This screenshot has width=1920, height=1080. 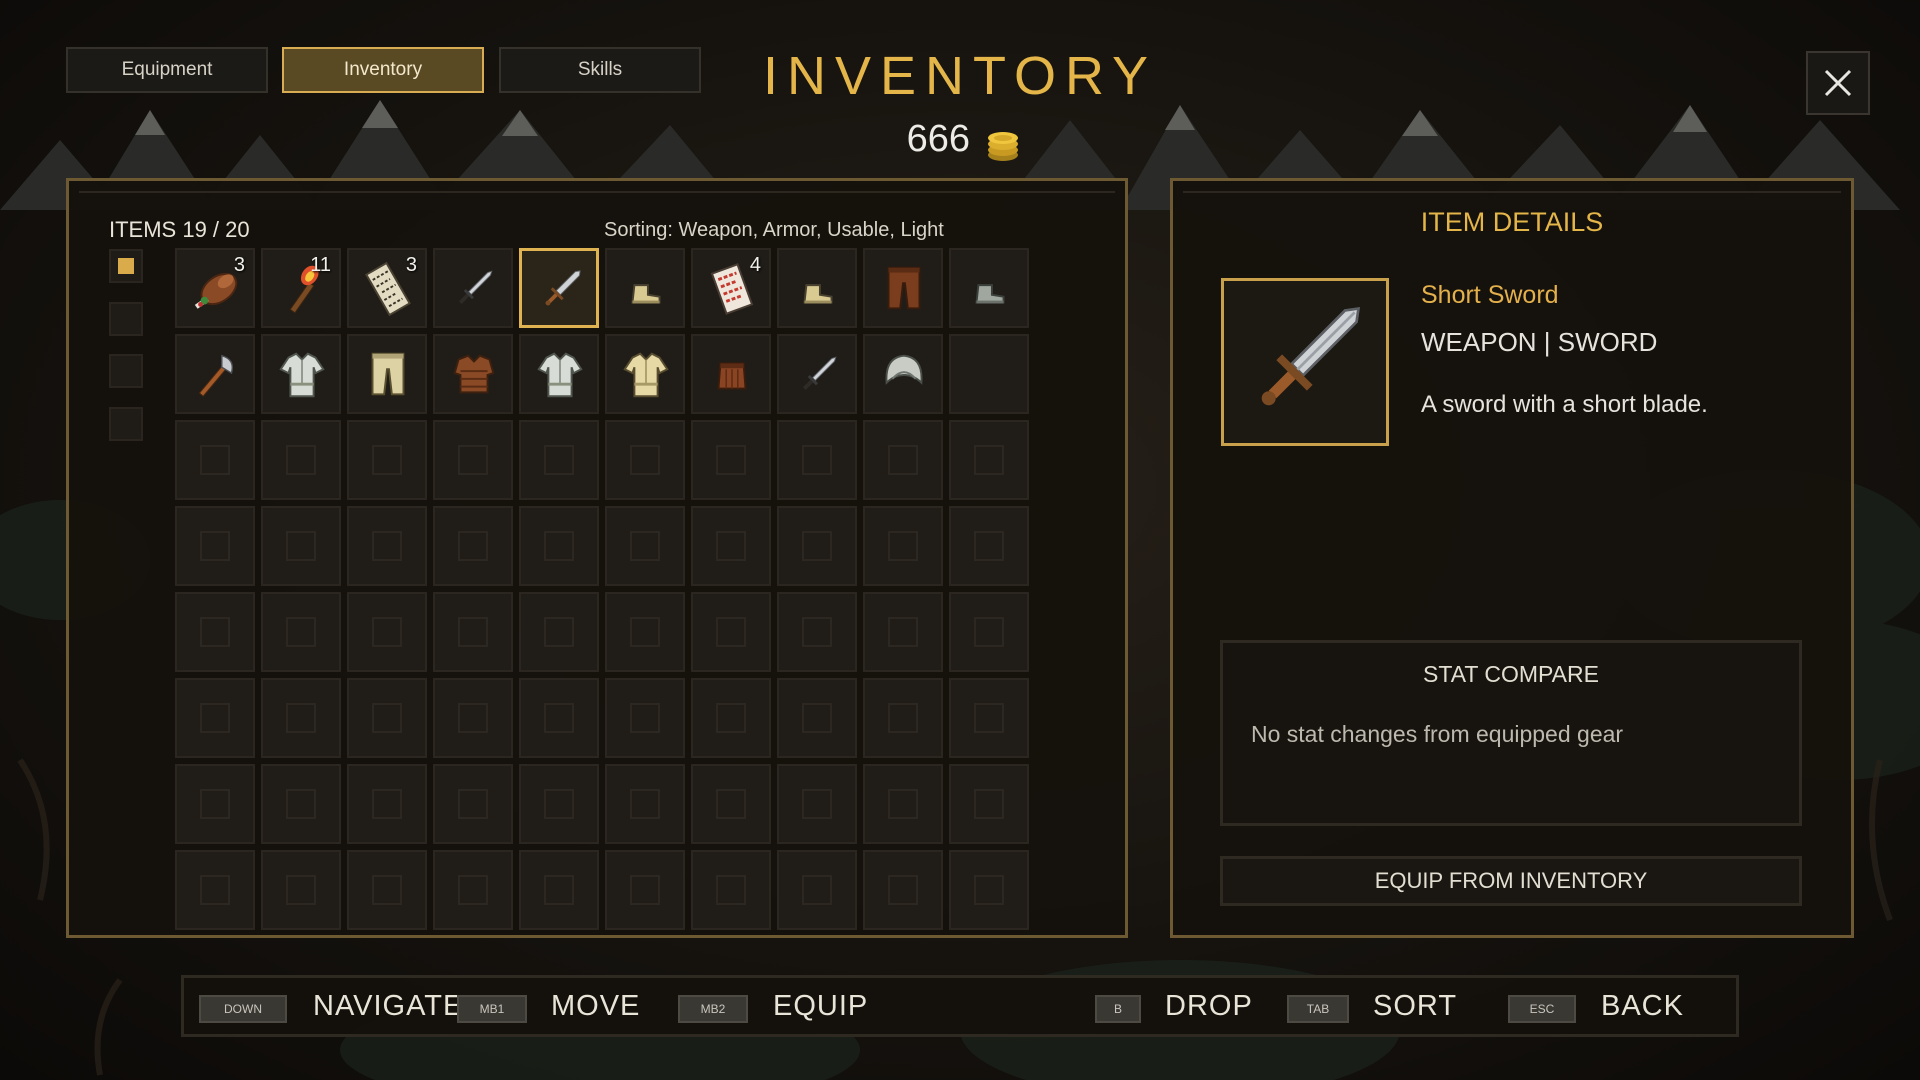 I want to click on inventory-slot: 4, so click(x=731, y=288).